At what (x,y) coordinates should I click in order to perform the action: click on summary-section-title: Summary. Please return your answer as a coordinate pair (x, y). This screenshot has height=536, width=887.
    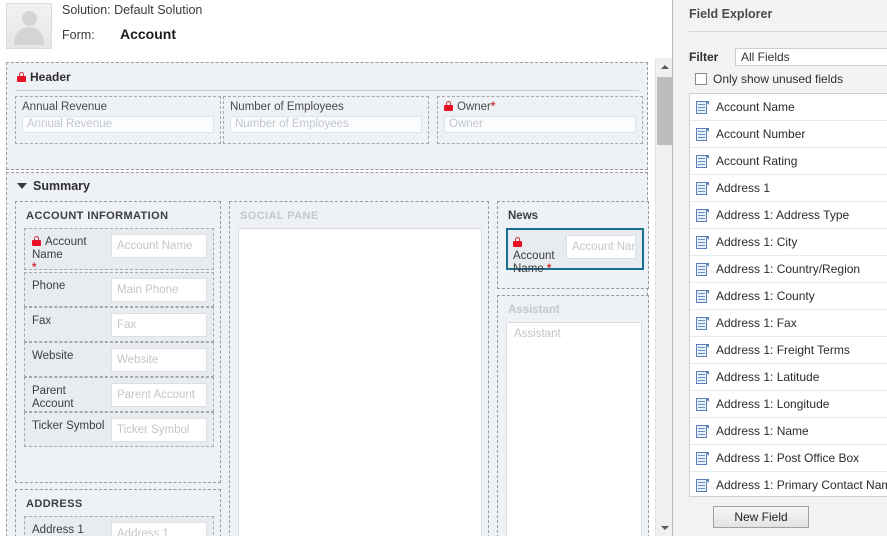
    Looking at the image, I should click on (53, 186).